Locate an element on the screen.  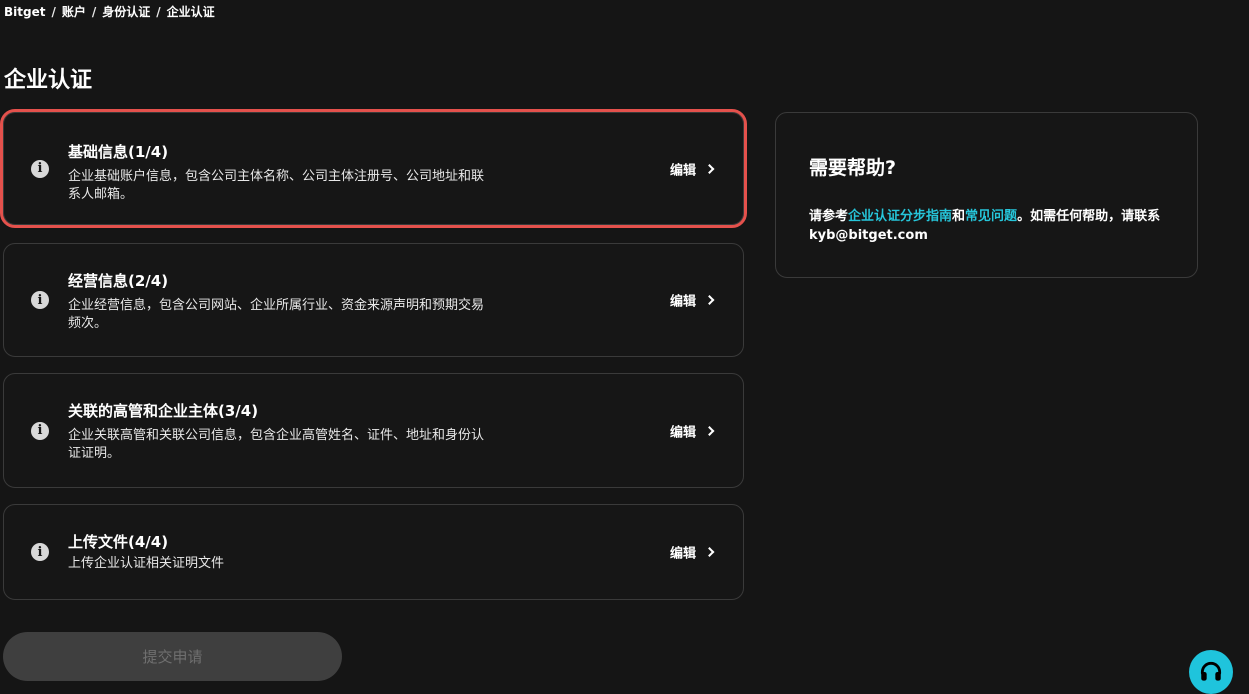
step-title: 基础信息(1/4) is located at coordinates (118, 152).